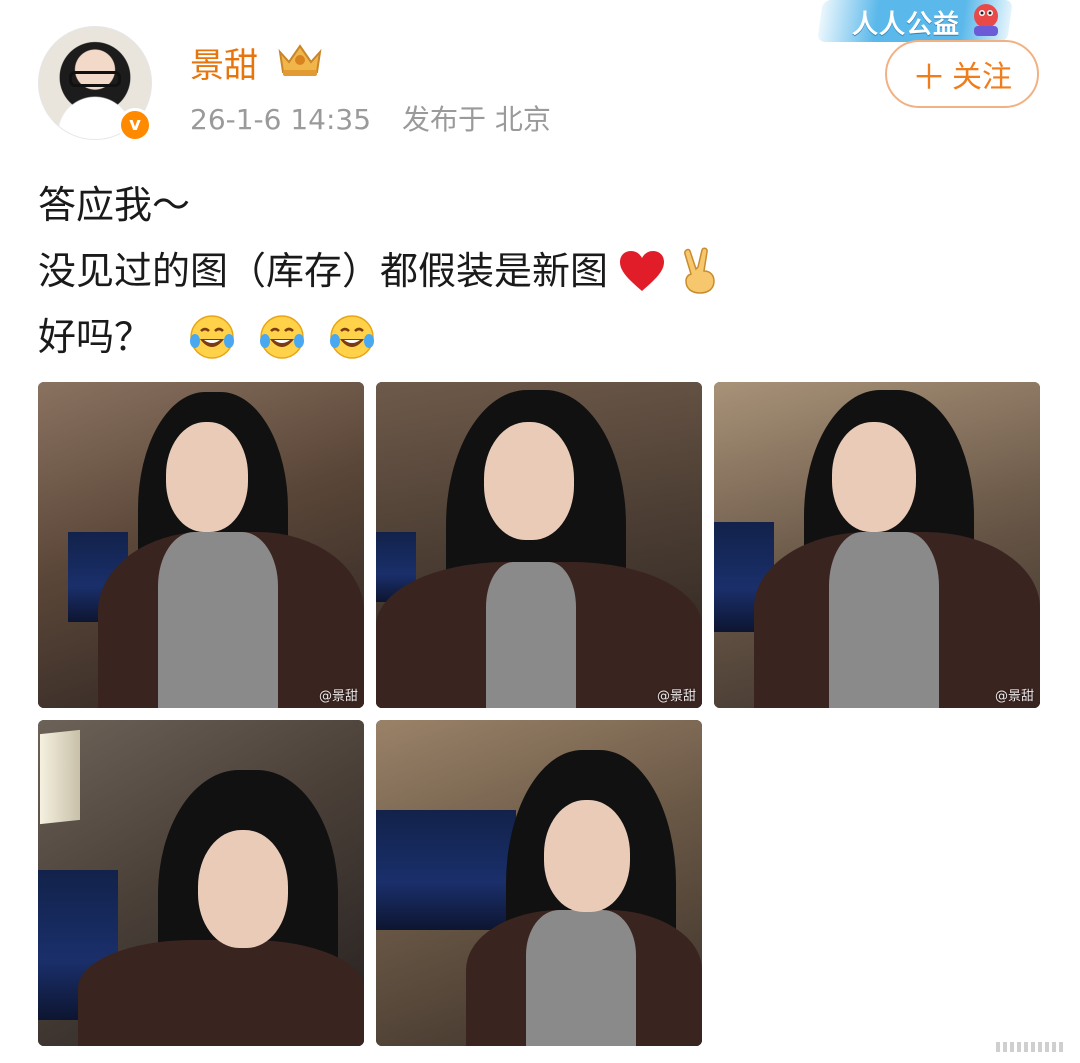 The height and width of the screenshot is (1063, 1080). I want to click on photo-thumbnail-2: @景甜, so click(539, 545).